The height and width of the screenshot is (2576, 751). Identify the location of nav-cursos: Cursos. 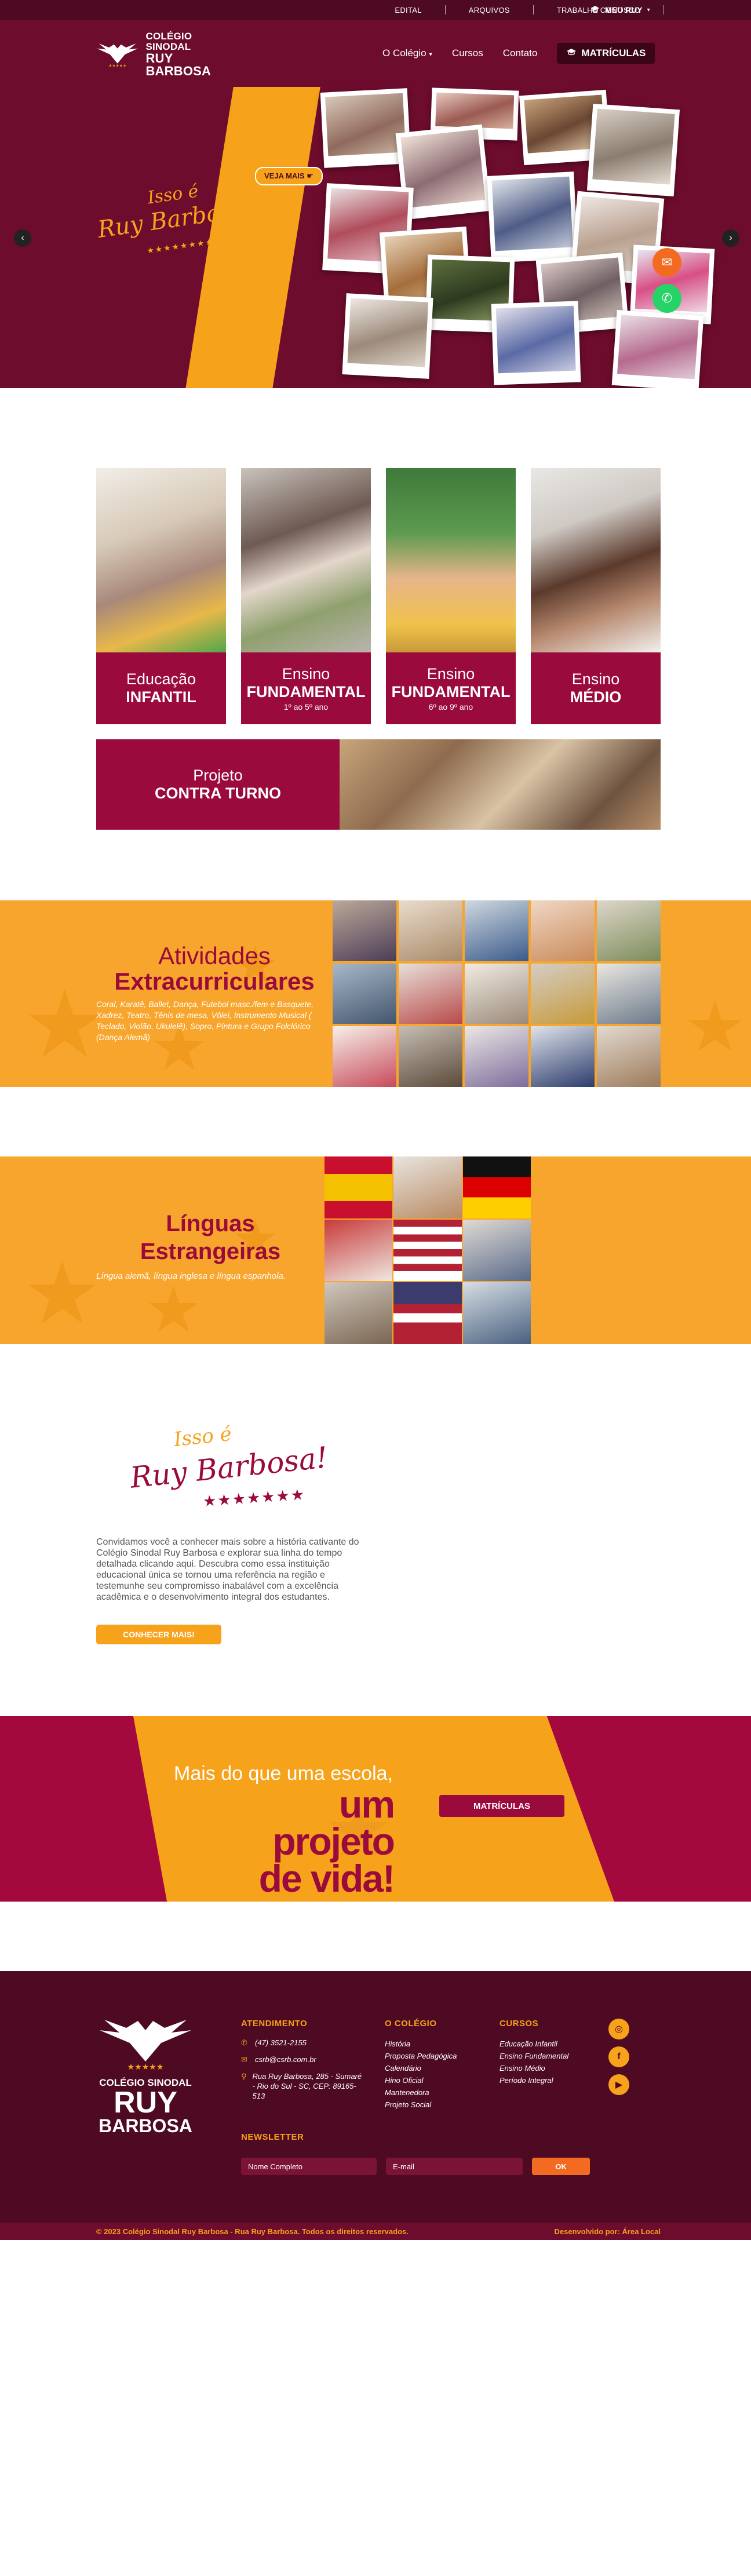
(467, 53).